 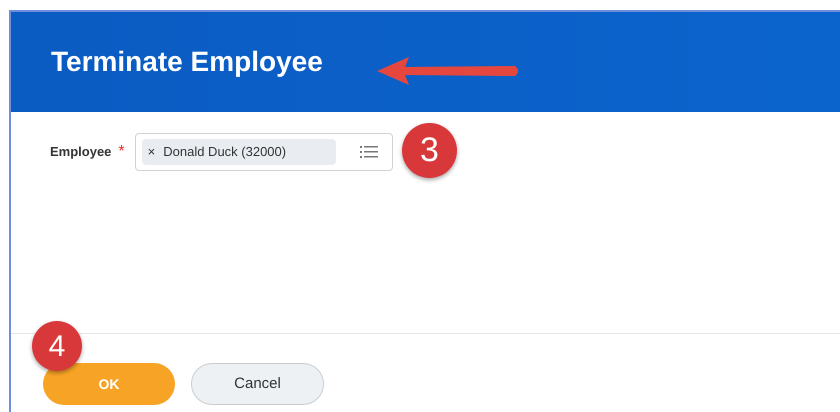 I want to click on chip-text: Donald Duck (32000), so click(x=224, y=152).